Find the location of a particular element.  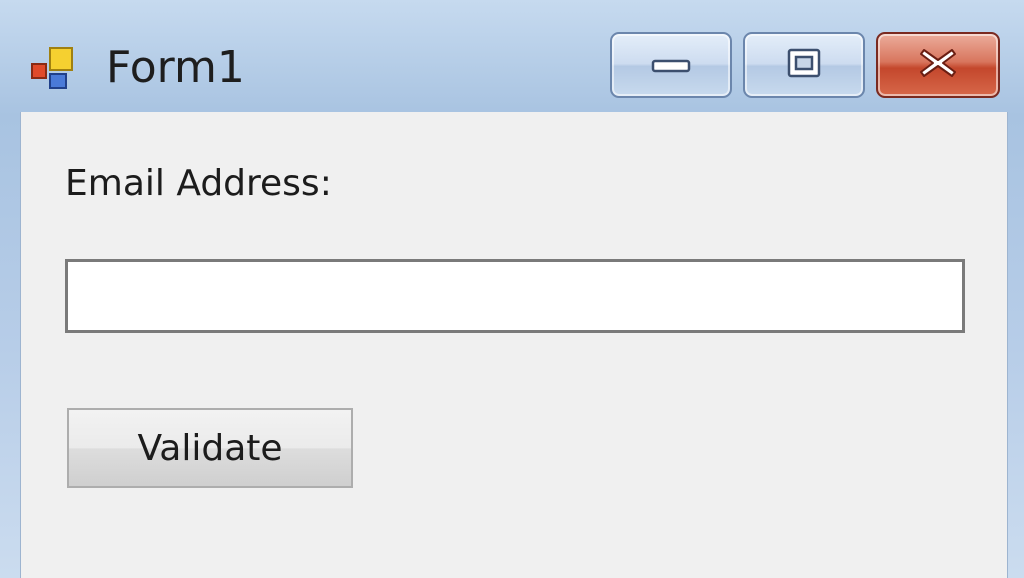

maximize-button is located at coordinates (804, 65).